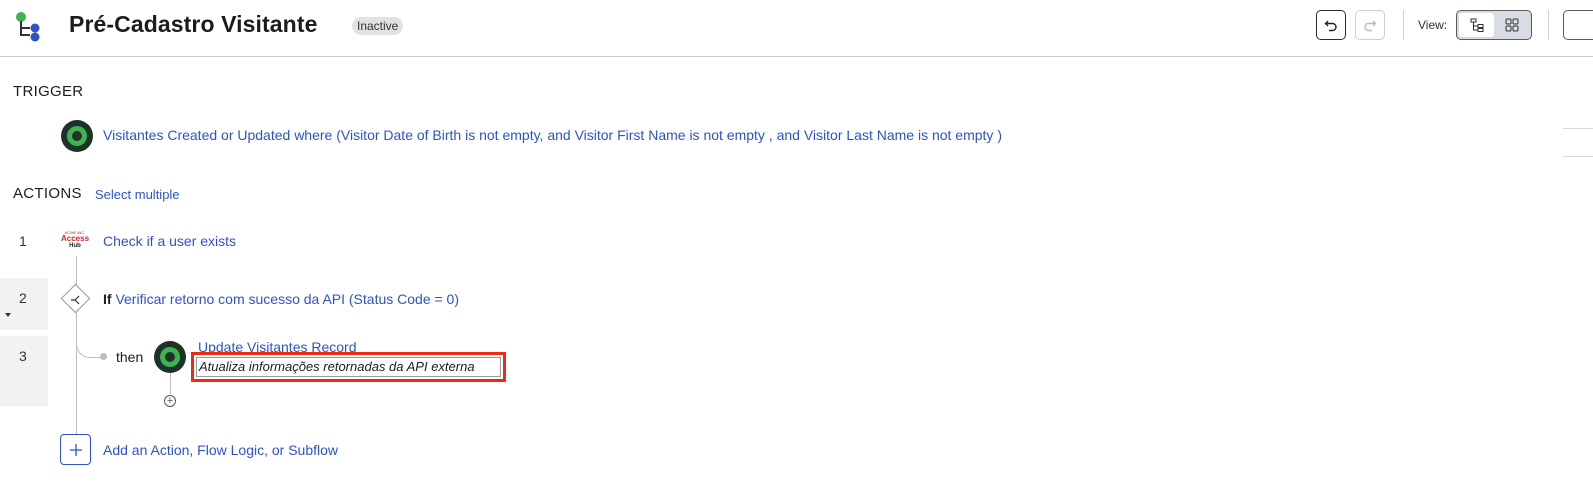 The width and height of the screenshot is (1593, 491). I want to click on step-number: 2, so click(23, 298).